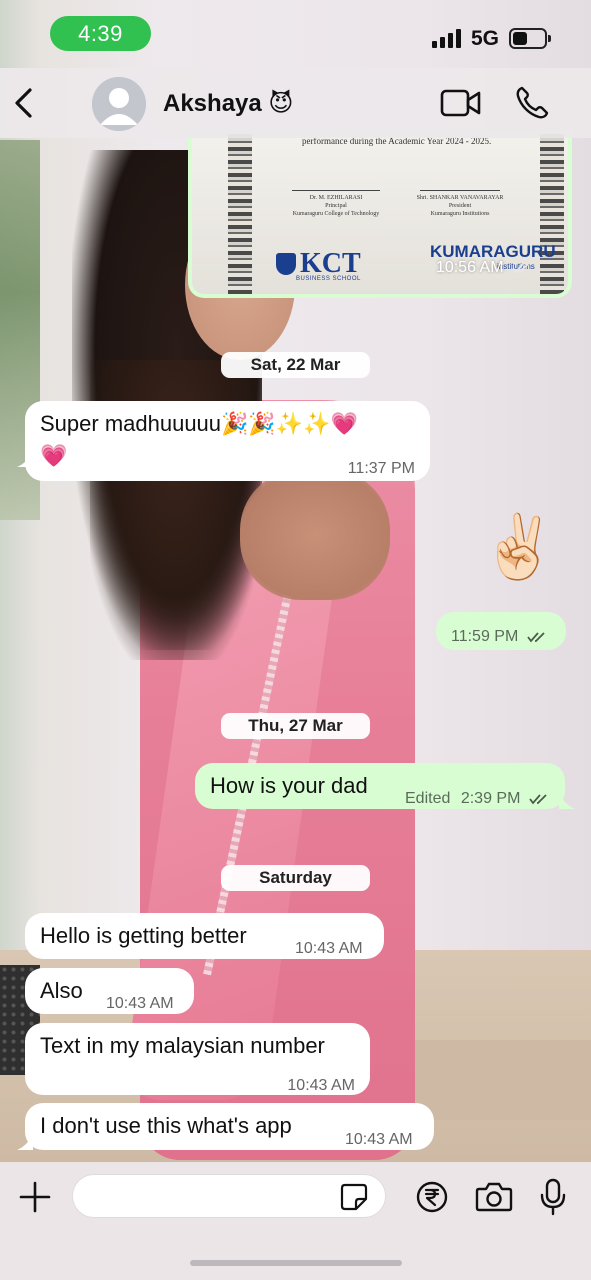 This screenshot has width=591, height=1280. I want to click on message-text: Also, so click(61, 990).